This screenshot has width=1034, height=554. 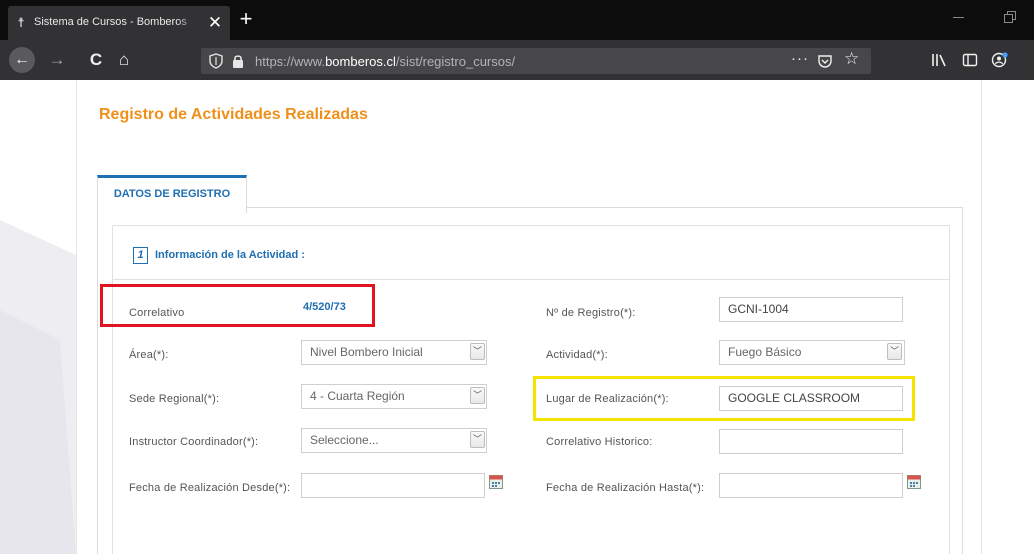 What do you see at coordinates (210, 488) in the screenshot?
I see `fecha-desde-label: Fecha de Realización Desde(*):` at bounding box center [210, 488].